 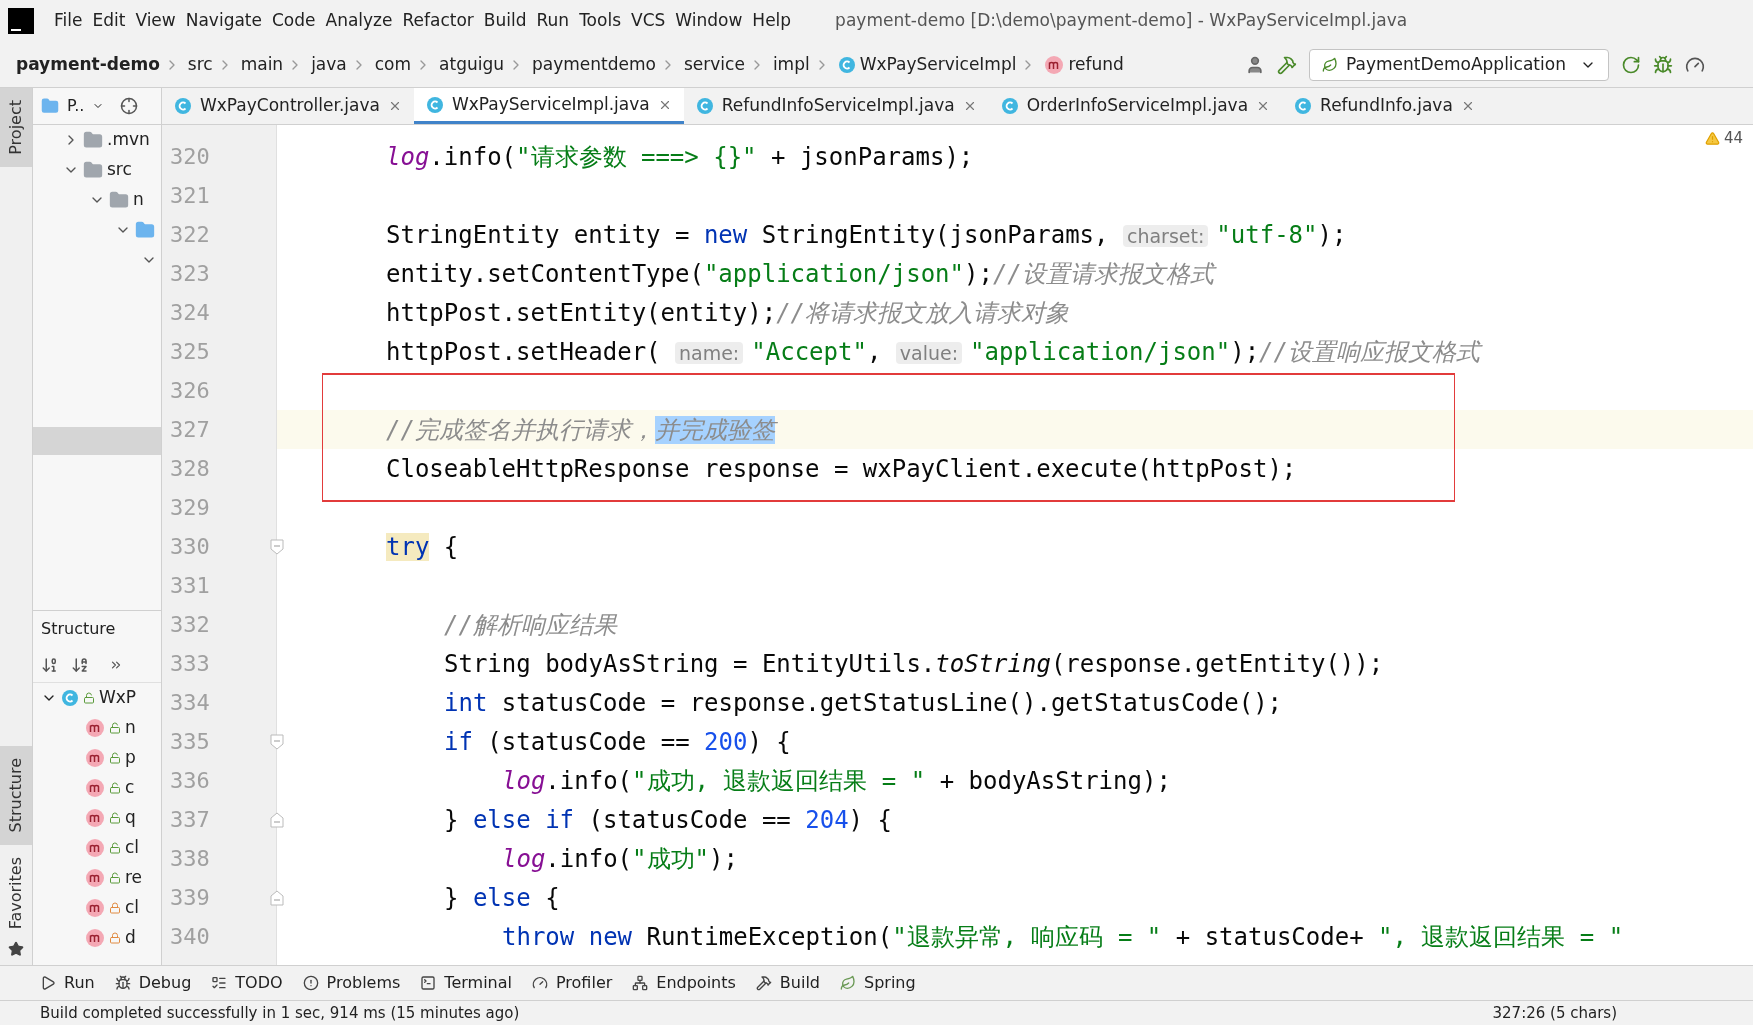 I want to click on code-text: ) {, so click(x=870, y=819).